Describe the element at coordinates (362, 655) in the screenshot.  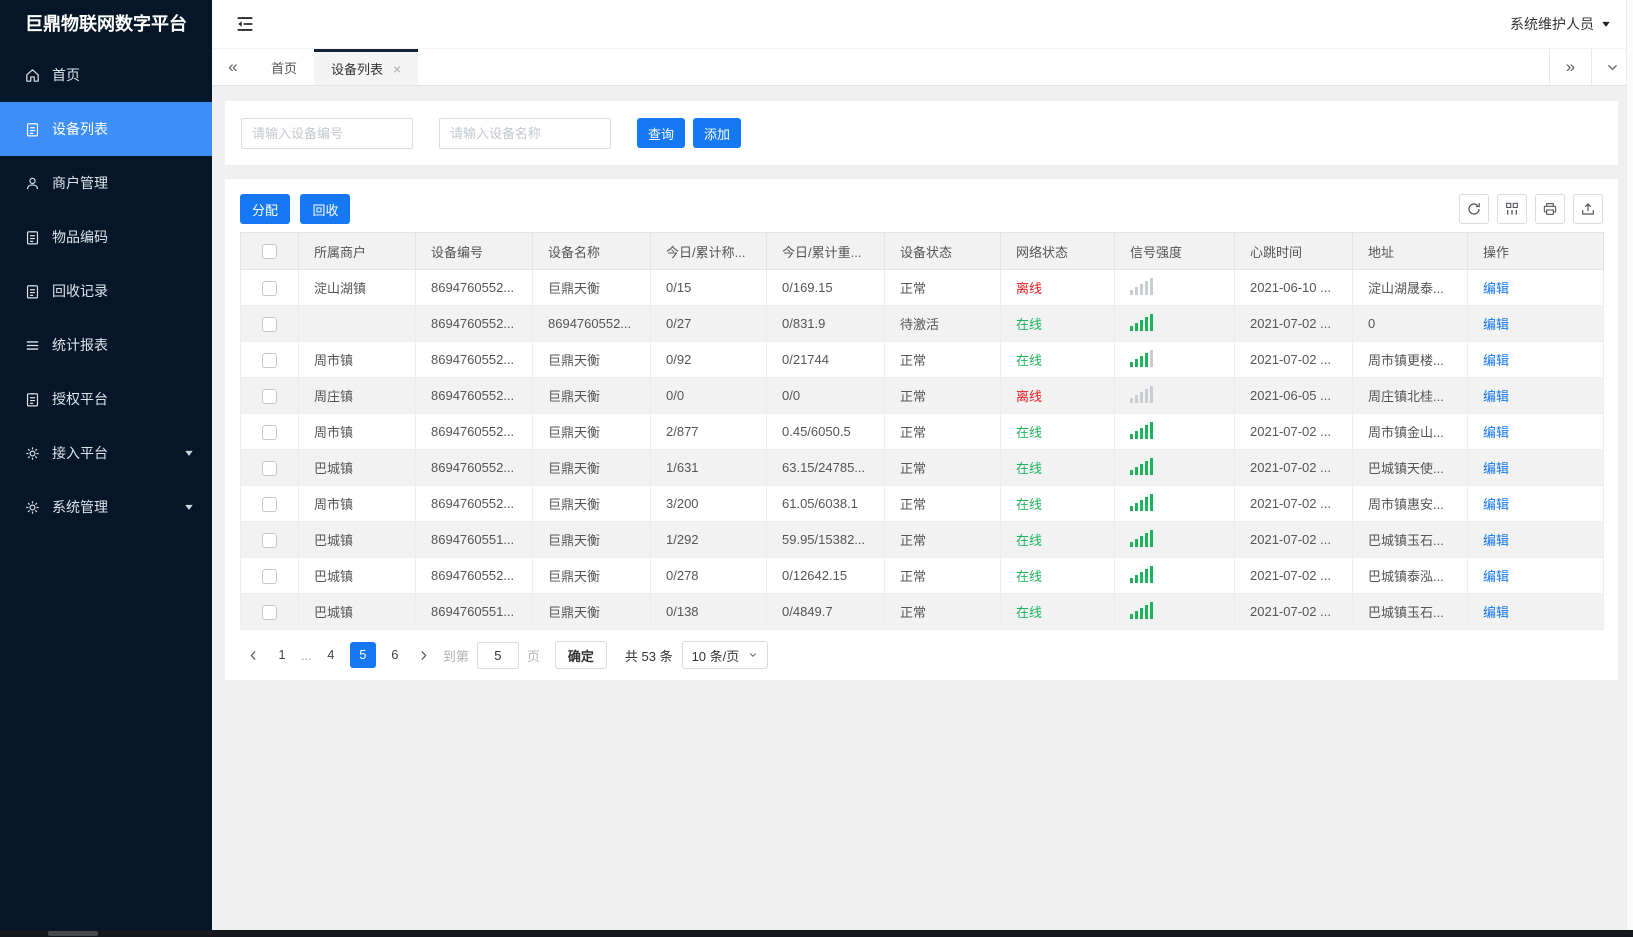
I see `page-number-5: 5` at that location.